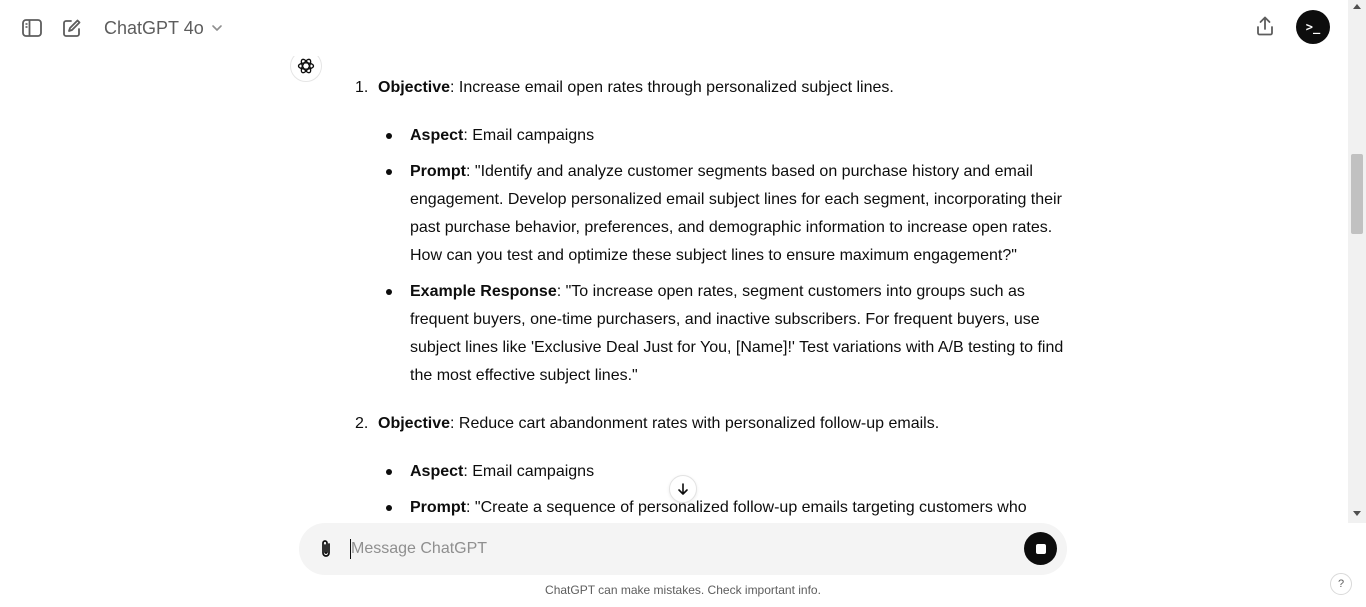 The image size is (1366, 607). Describe the element at coordinates (483, 291) in the screenshot. I see `item-label: Example Response` at that location.